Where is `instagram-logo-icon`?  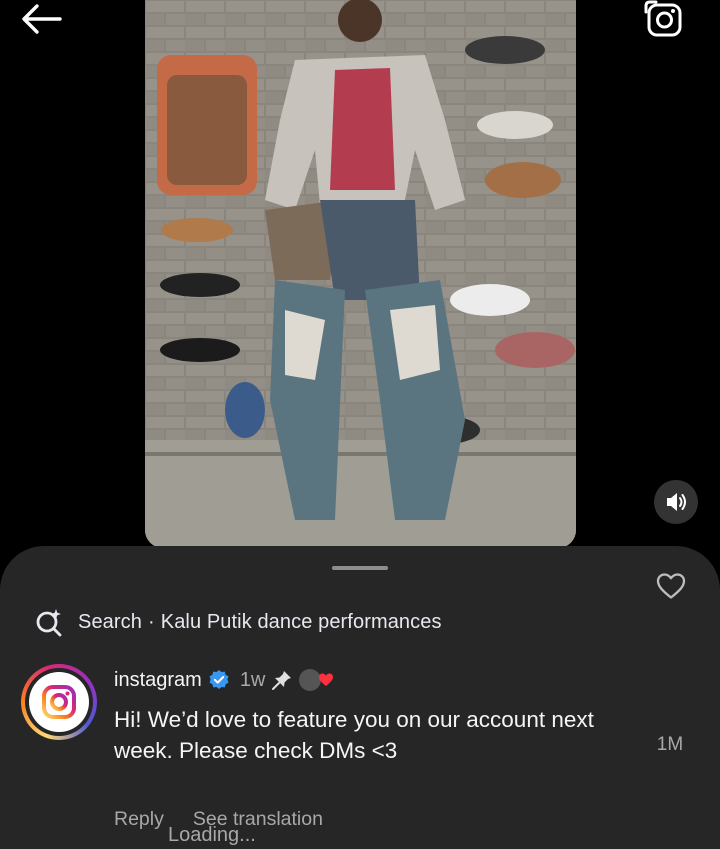
instagram-logo-icon is located at coordinates (59, 702).